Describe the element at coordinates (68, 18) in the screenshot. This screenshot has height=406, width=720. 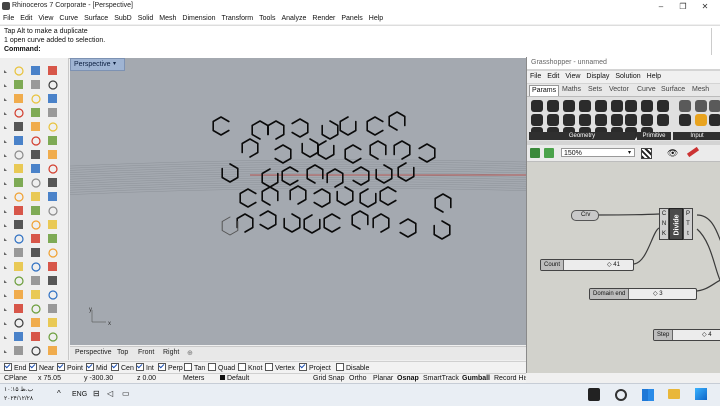
I see `menu-curve: Curve` at that location.